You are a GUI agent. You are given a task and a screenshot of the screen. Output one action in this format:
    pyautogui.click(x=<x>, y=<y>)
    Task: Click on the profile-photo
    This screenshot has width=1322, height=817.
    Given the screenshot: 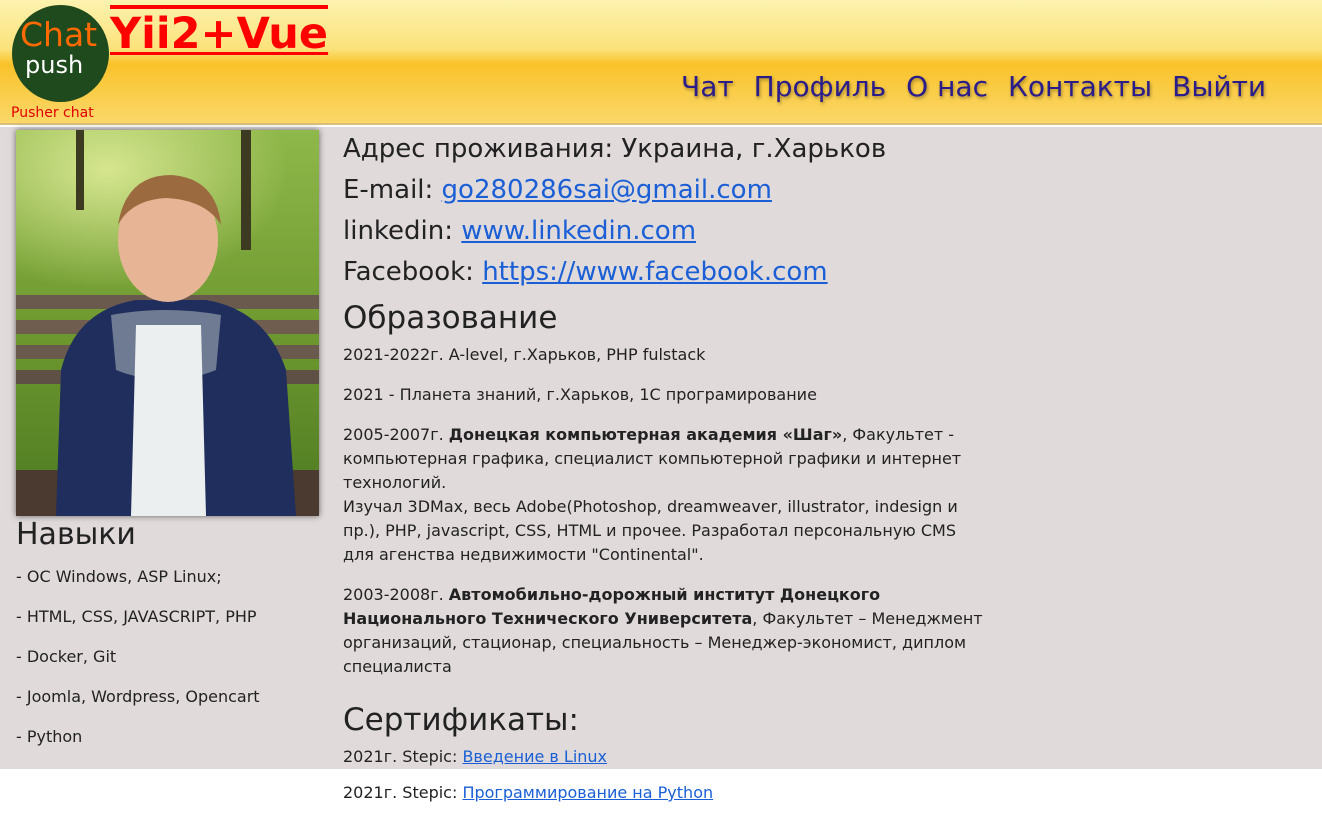 What is the action you would take?
    pyautogui.click(x=167, y=323)
    